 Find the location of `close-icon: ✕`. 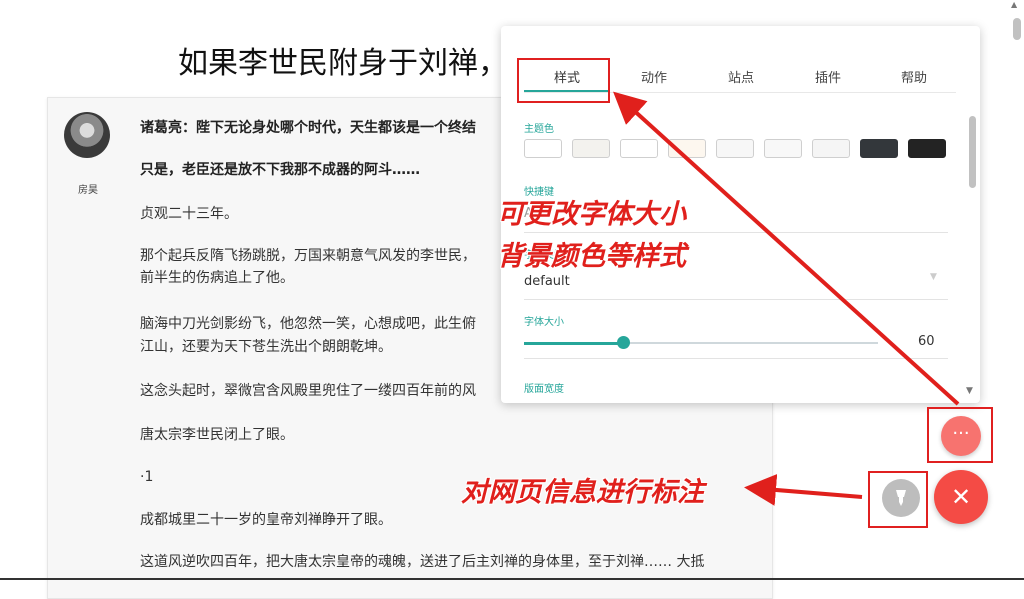

close-icon: ✕ is located at coordinates (961, 497).